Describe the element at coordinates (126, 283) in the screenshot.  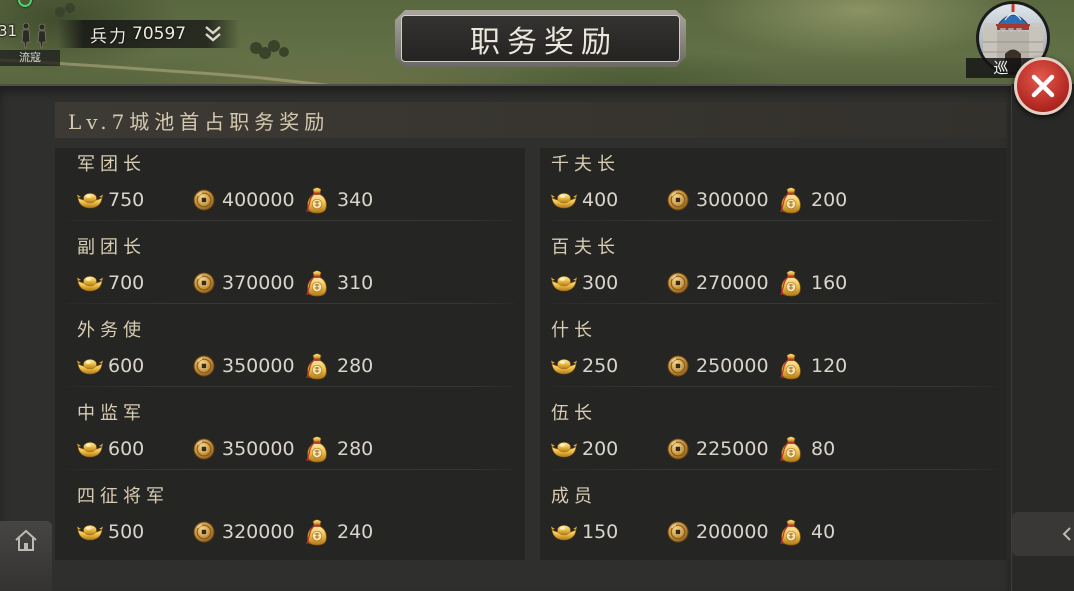
I see `ingot-amount: 700` at that location.